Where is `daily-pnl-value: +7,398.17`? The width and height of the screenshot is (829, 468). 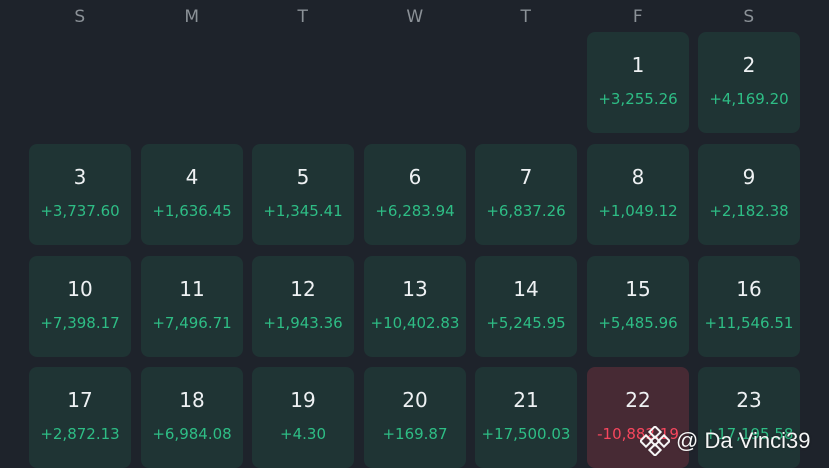 daily-pnl-value: +7,398.17 is located at coordinates (80, 323).